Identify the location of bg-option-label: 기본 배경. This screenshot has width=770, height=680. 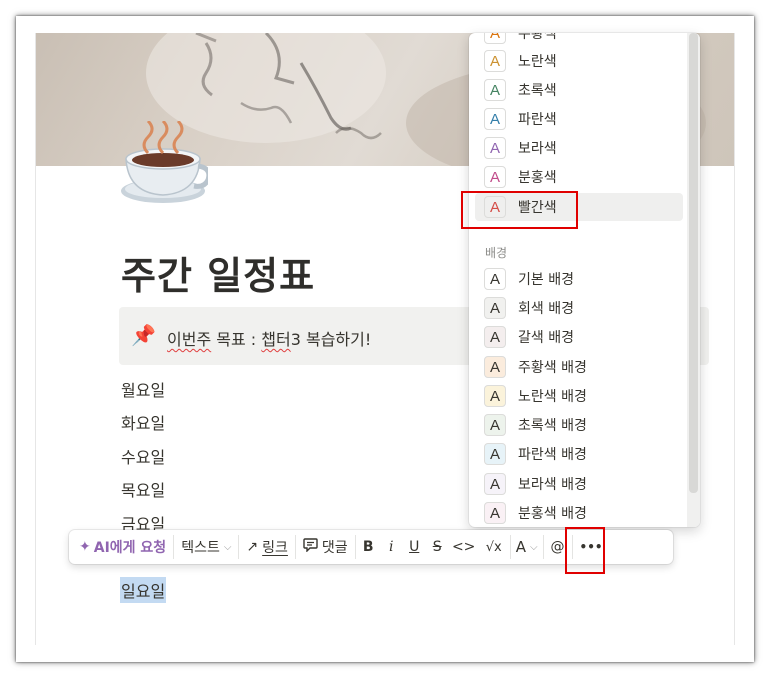
(546, 280).